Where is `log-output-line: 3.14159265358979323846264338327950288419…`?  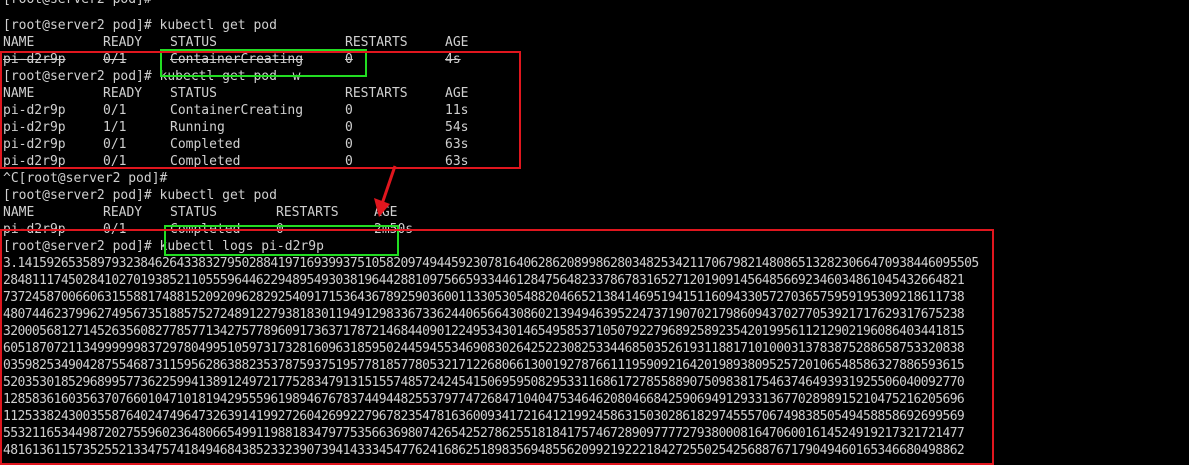 log-output-line: 3.14159265358979323846264338327950288419… is located at coordinates (491, 263).